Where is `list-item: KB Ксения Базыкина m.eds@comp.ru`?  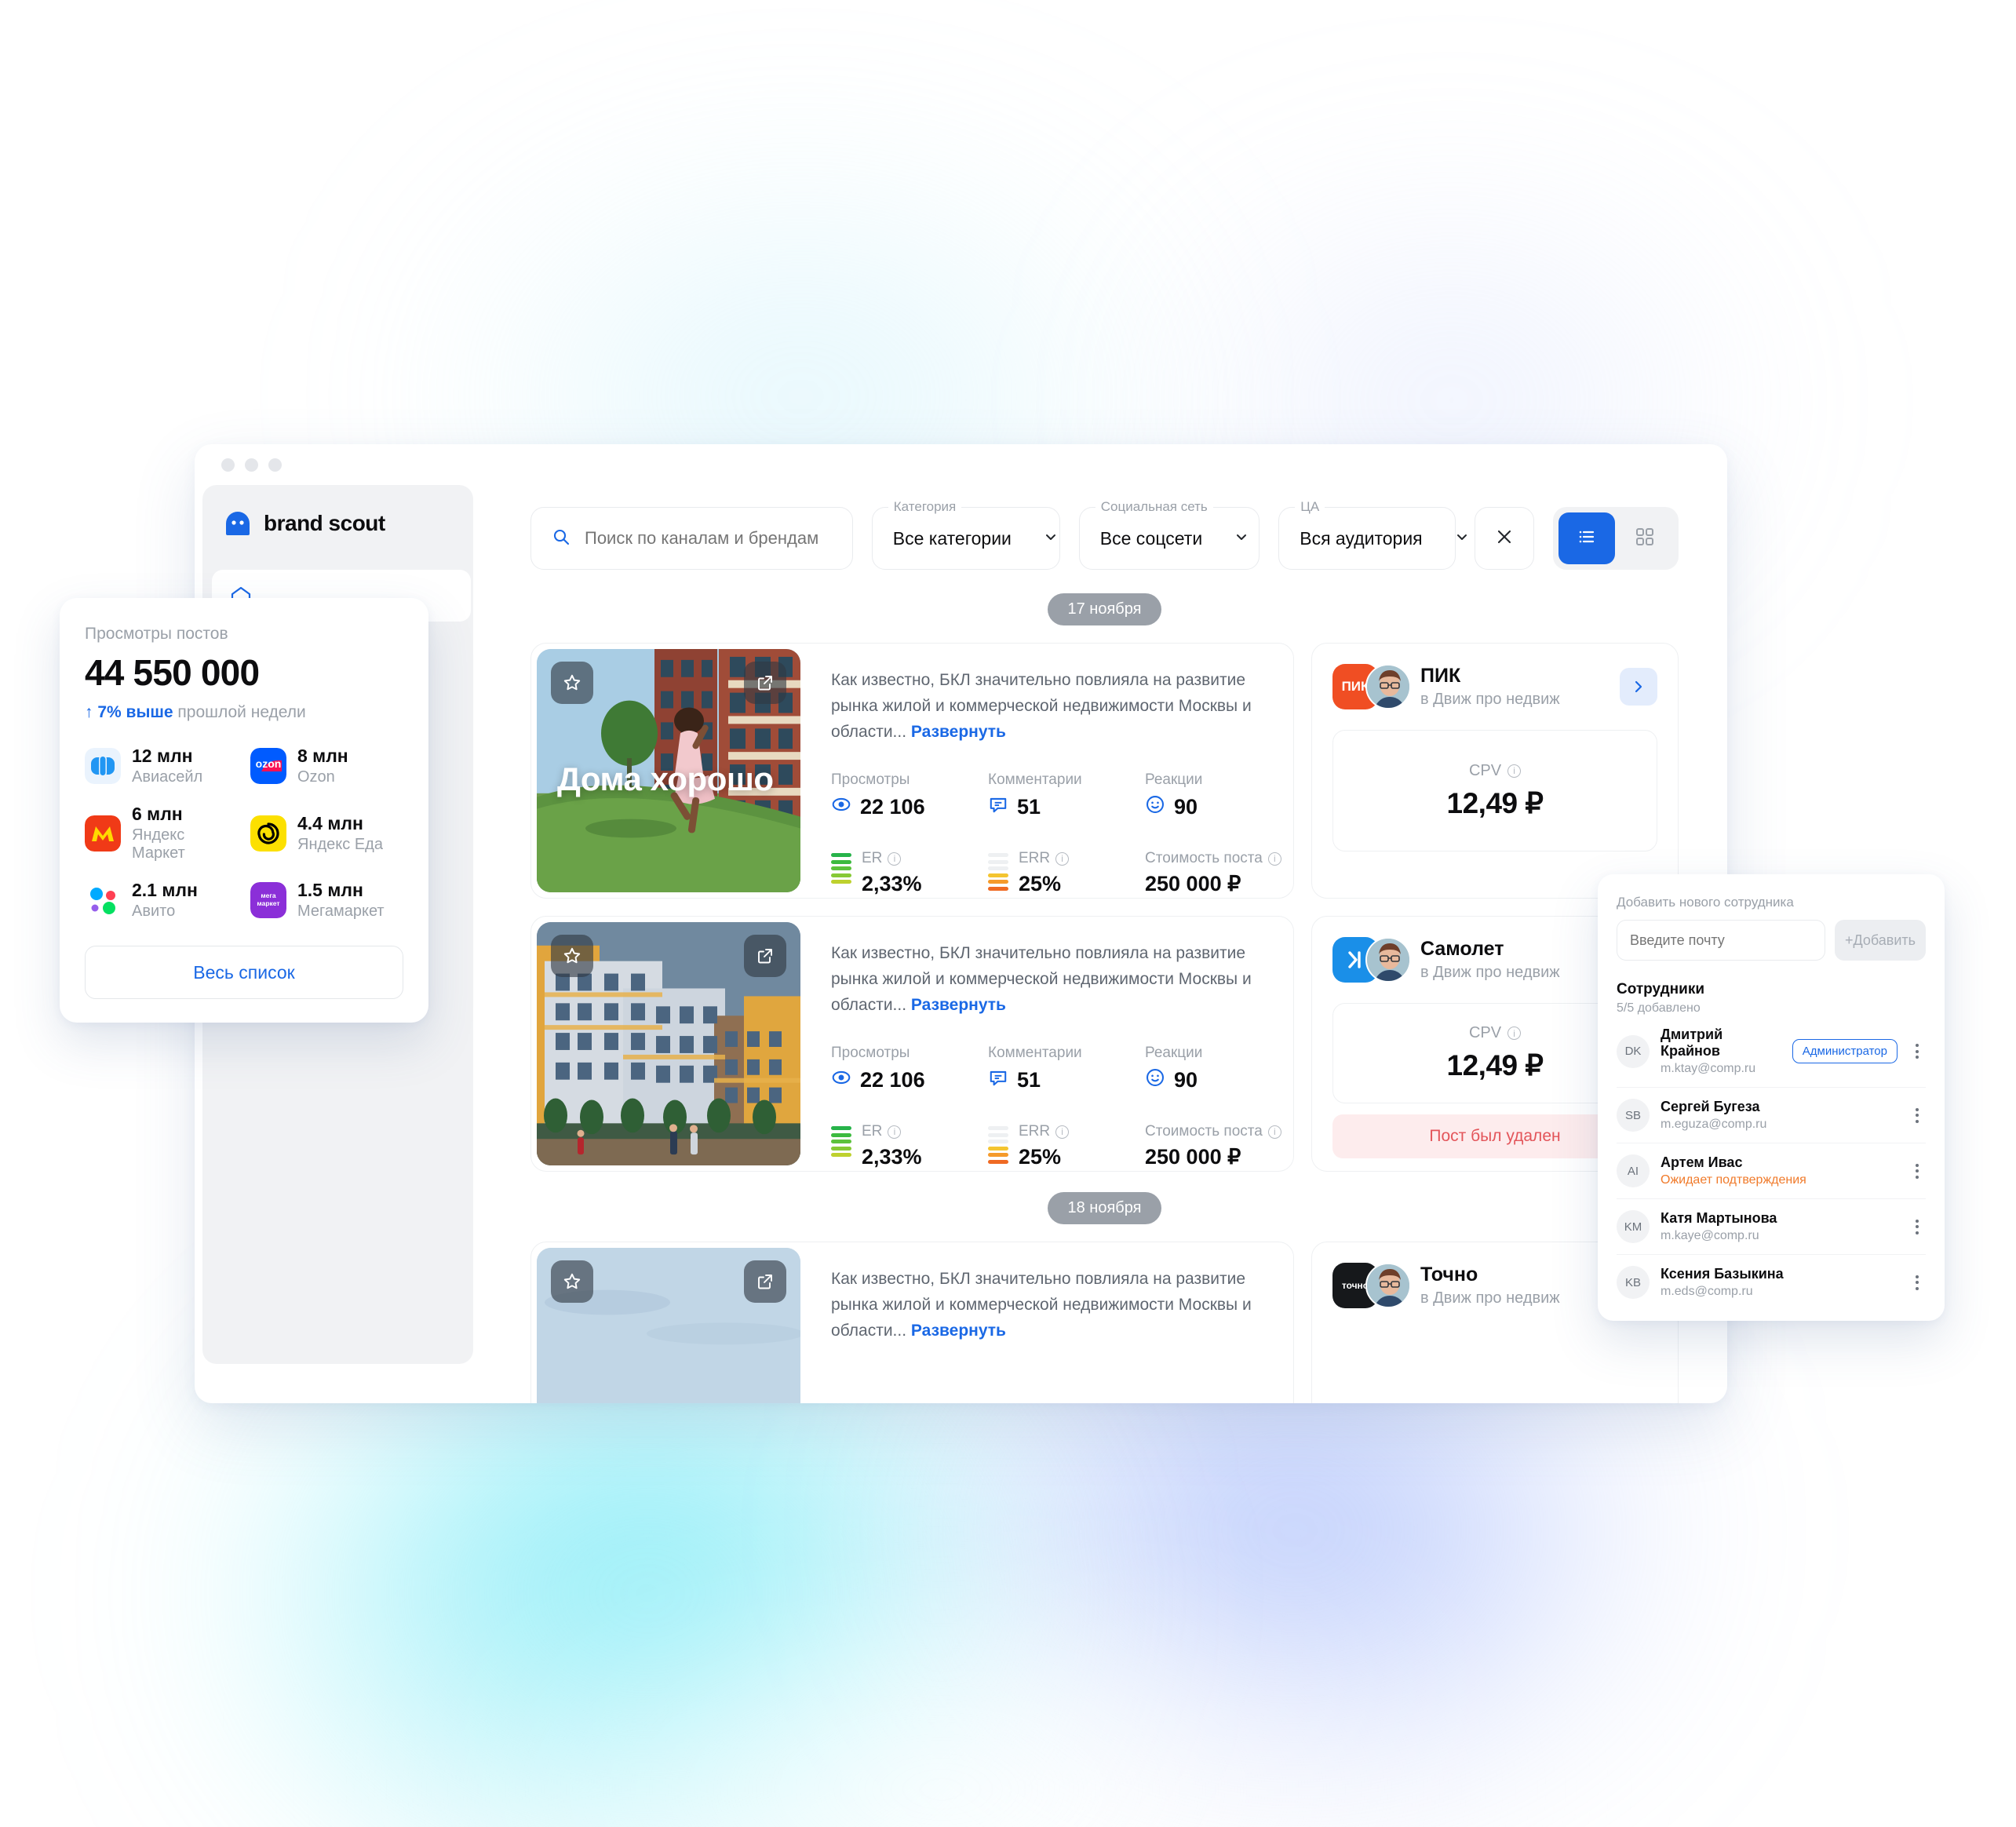 list-item: KB Ксения Базыкина m.eds@comp.ru is located at coordinates (1771, 1282).